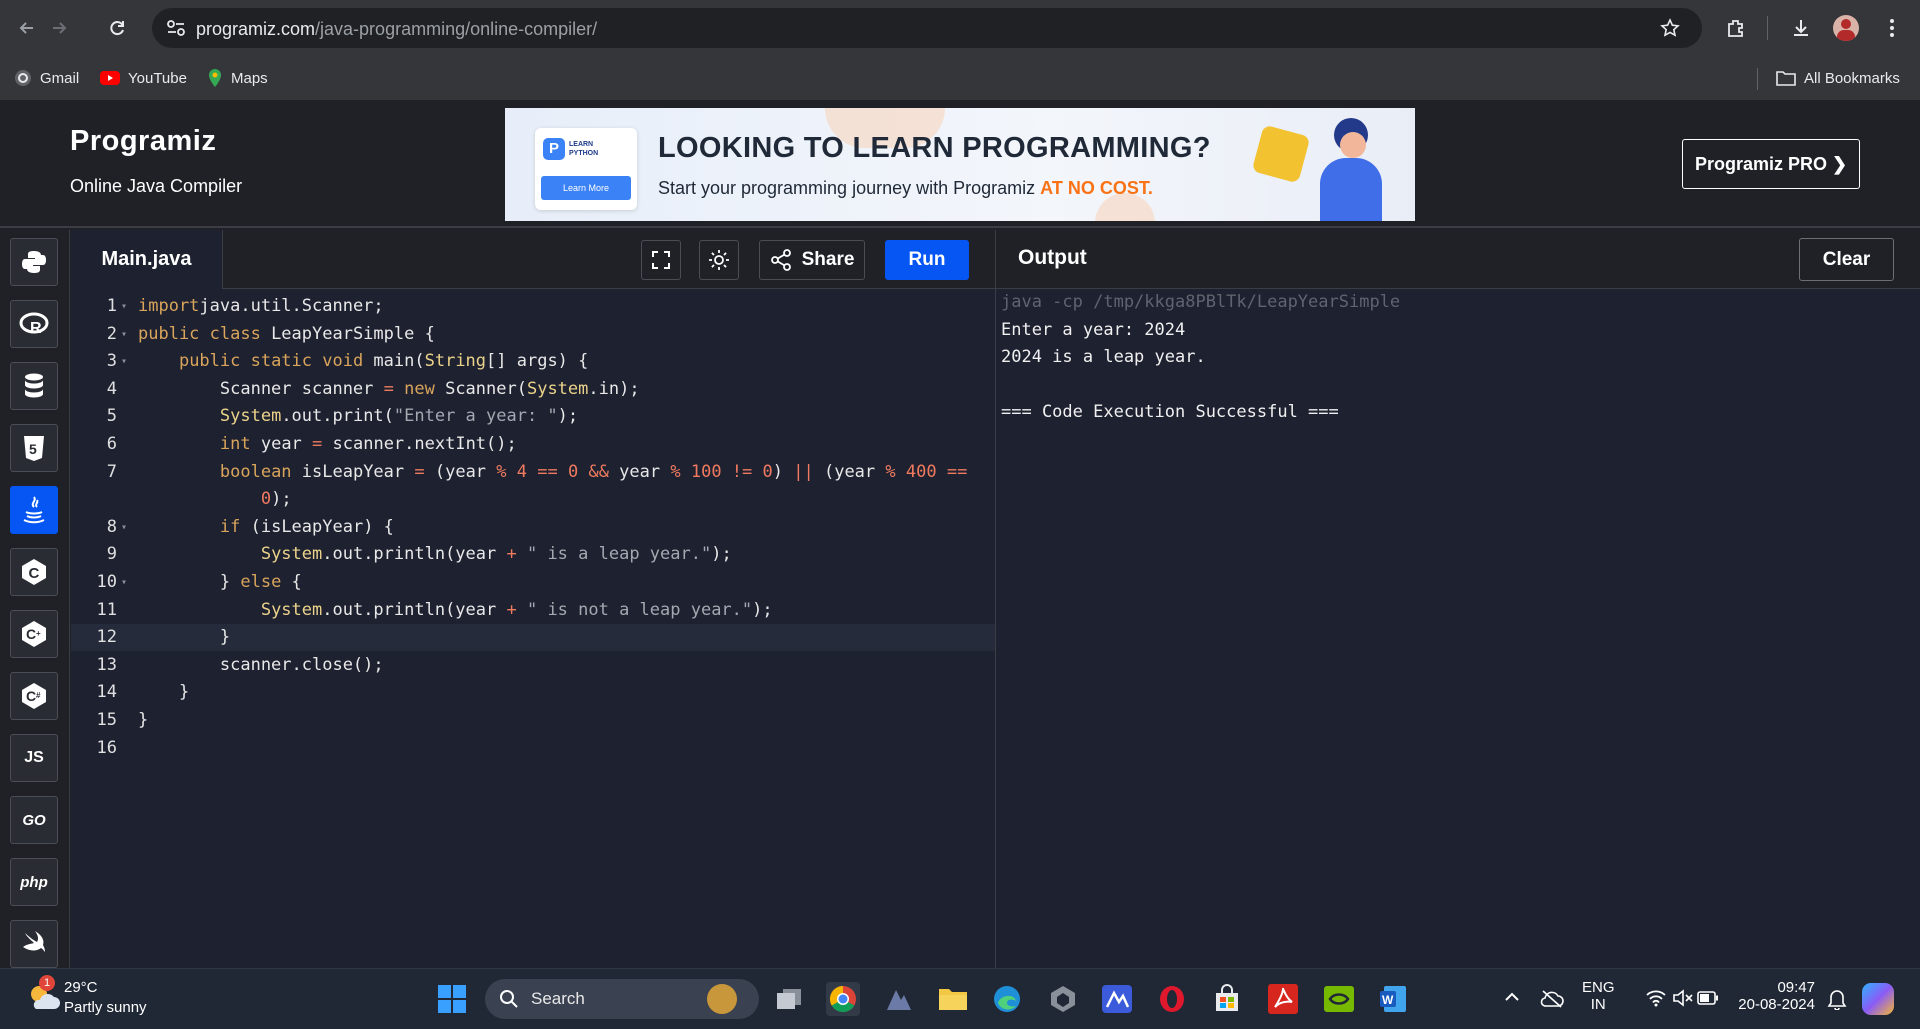  Describe the element at coordinates (1096, 188) in the screenshot. I see `ad-highlight: AT NO COST.` at that location.